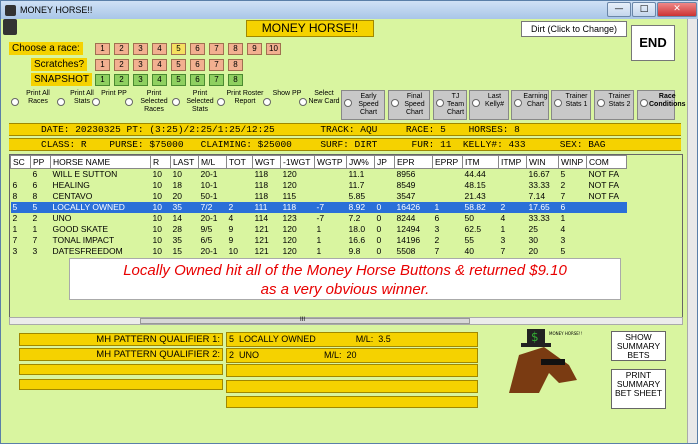  I want to click on scr-button-7: 7, so click(216, 65).